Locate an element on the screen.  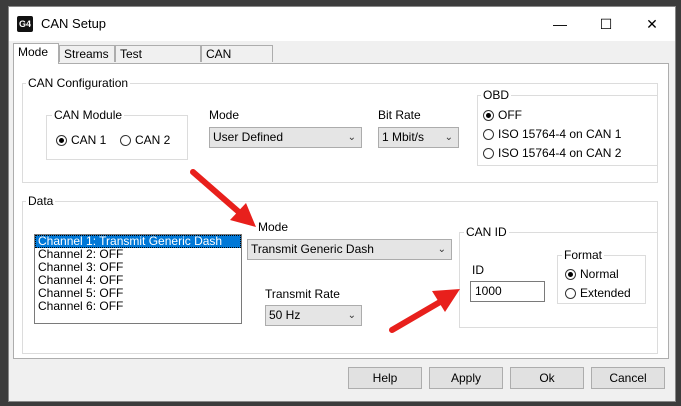
can1-label: CAN 1 is located at coordinates (89, 140).